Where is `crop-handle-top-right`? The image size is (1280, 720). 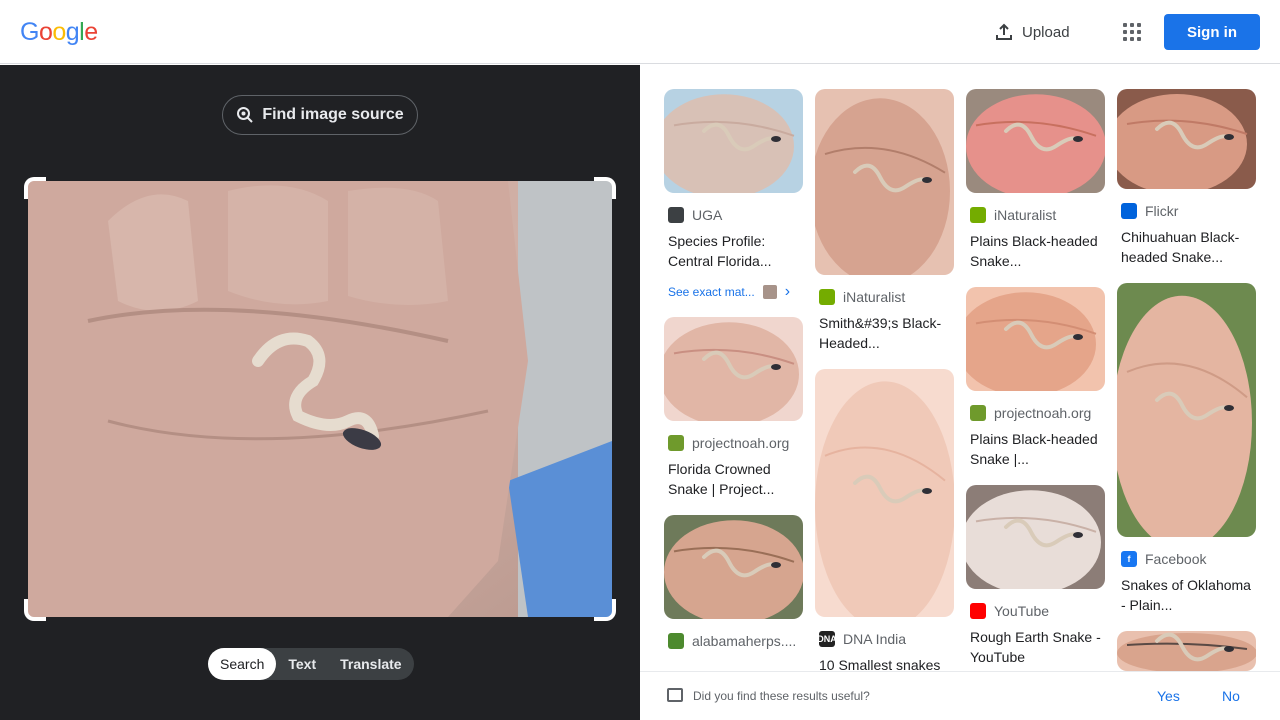
crop-handle-top-right is located at coordinates (605, 188).